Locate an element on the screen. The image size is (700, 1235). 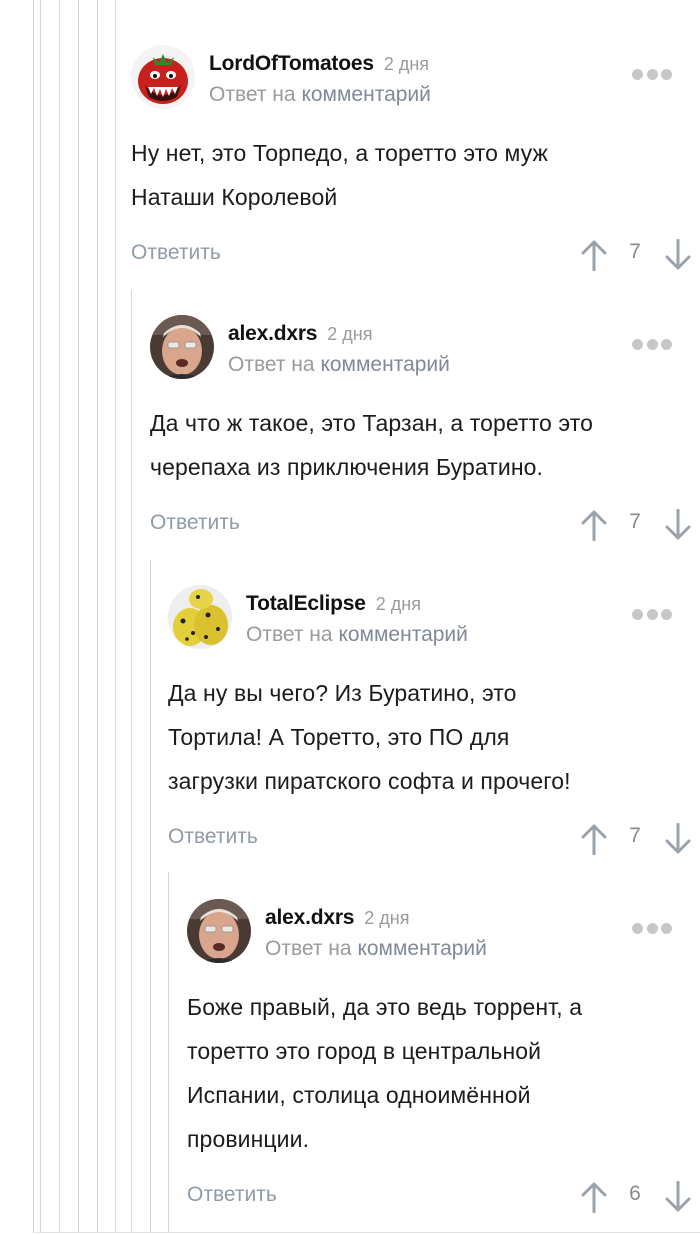
tomato-monster-avatar is located at coordinates (163, 77).